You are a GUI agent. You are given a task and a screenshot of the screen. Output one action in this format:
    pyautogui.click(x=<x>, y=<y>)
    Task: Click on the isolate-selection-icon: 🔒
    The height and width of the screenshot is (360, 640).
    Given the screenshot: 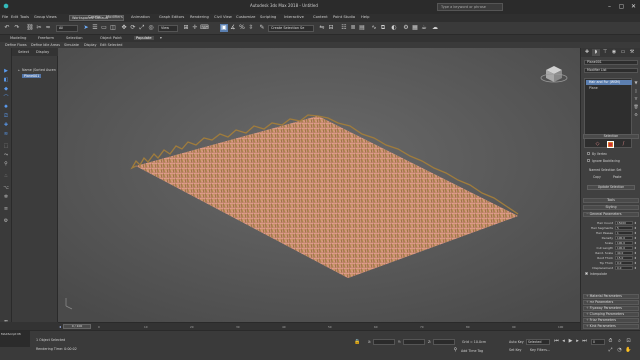 What is the action you would take?
    pyautogui.click(x=357, y=342)
    